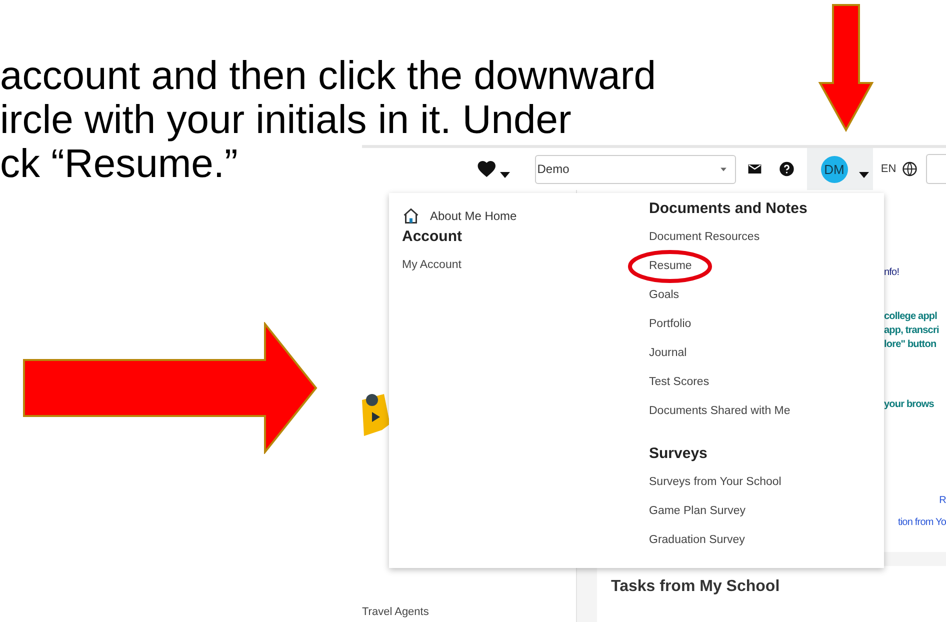 The height and width of the screenshot is (622, 946). Describe the element at coordinates (286, 120) in the screenshot. I see `instruction-line: ircle with your initials in it. Under` at that location.